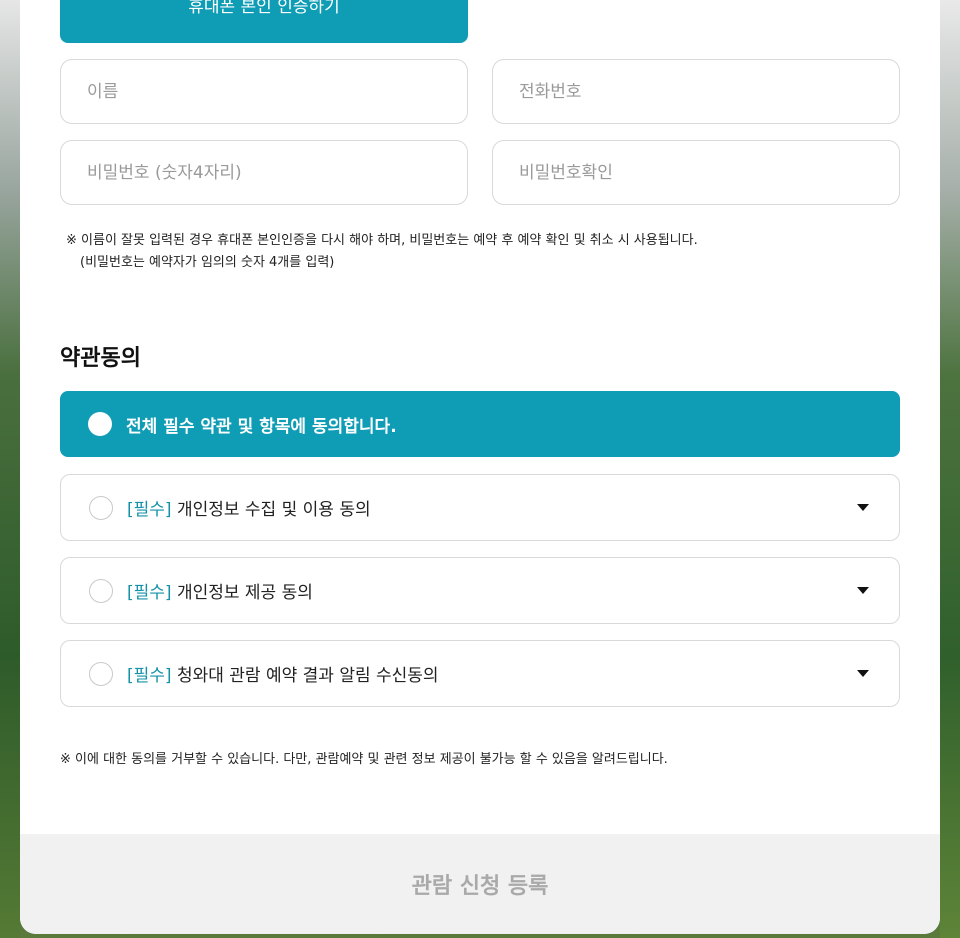 Image resolution: width=960 pixels, height=938 pixels. What do you see at coordinates (10, 469) in the screenshot?
I see `background-scenery-left` at bounding box center [10, 469].